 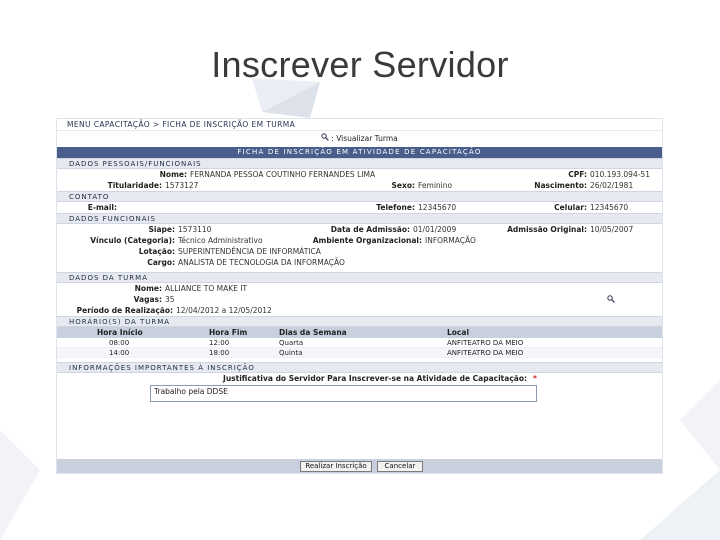 I want to click on lotacao-label: Lotação:, so click(x=156, y=251).